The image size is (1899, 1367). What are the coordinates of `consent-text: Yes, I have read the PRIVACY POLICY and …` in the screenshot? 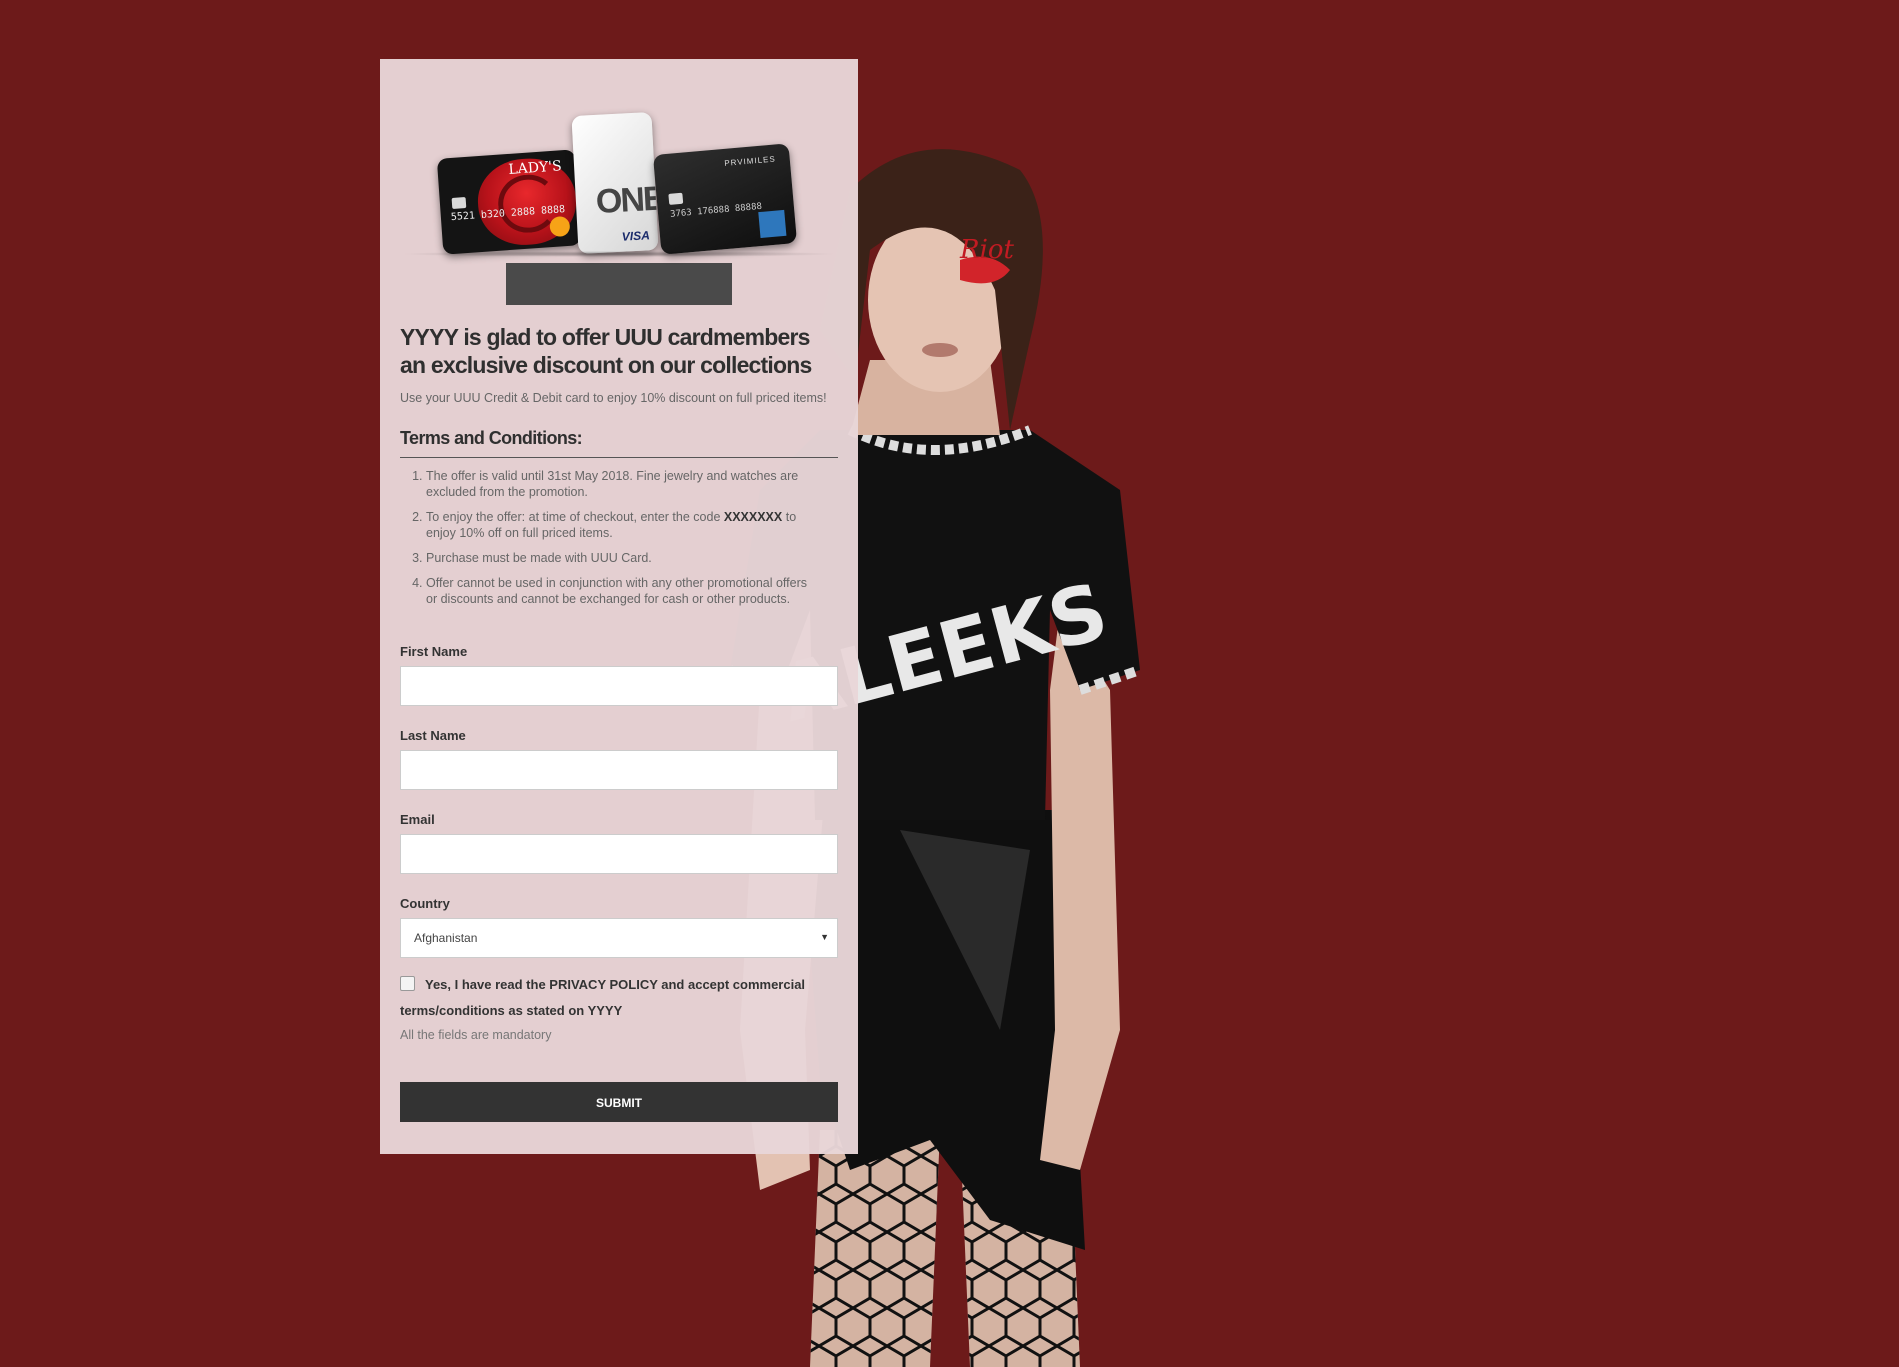 It's located at (603, 997).